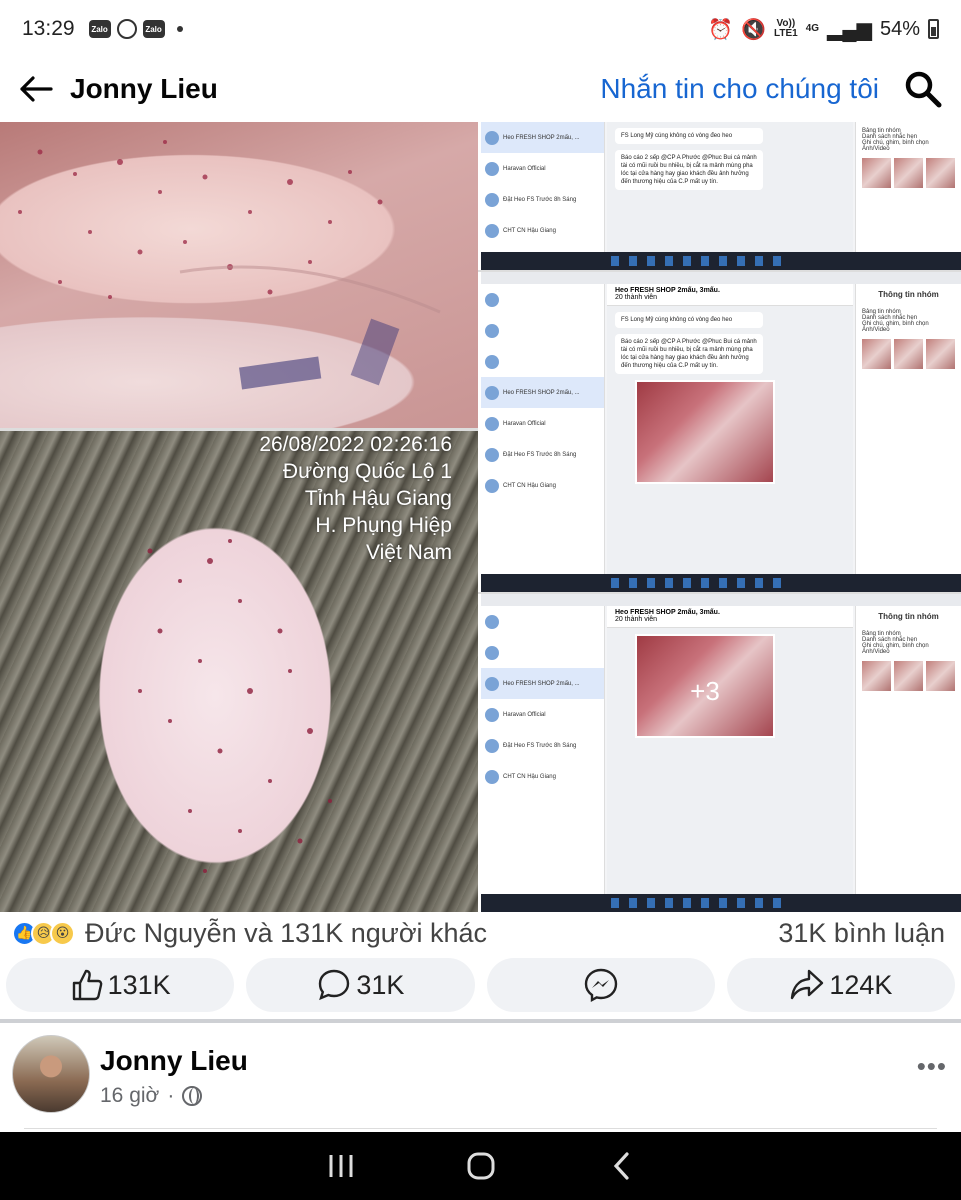  What do you see at coordinates (753, 29) in the screenshot?
I see `mute-icon: 🔇` at bounding box center [753, 29].